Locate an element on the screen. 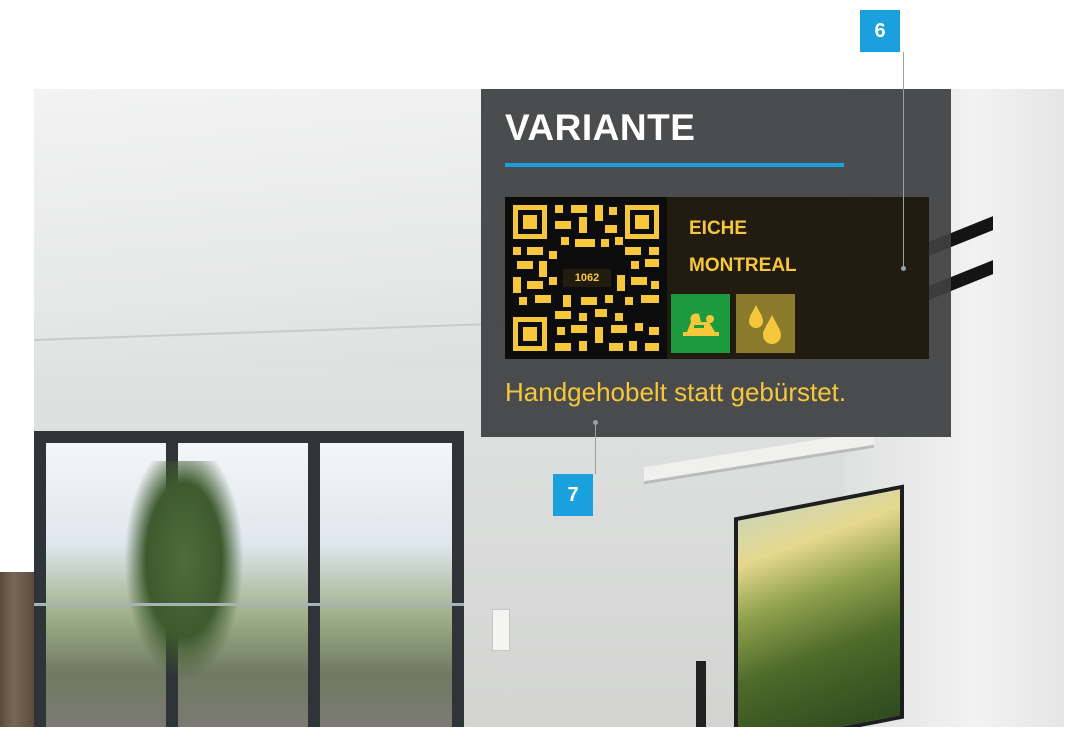 Image resolution: width=1071 pixels, height=741 pixels. callout-7-leader is located at coordinates (595, 448).